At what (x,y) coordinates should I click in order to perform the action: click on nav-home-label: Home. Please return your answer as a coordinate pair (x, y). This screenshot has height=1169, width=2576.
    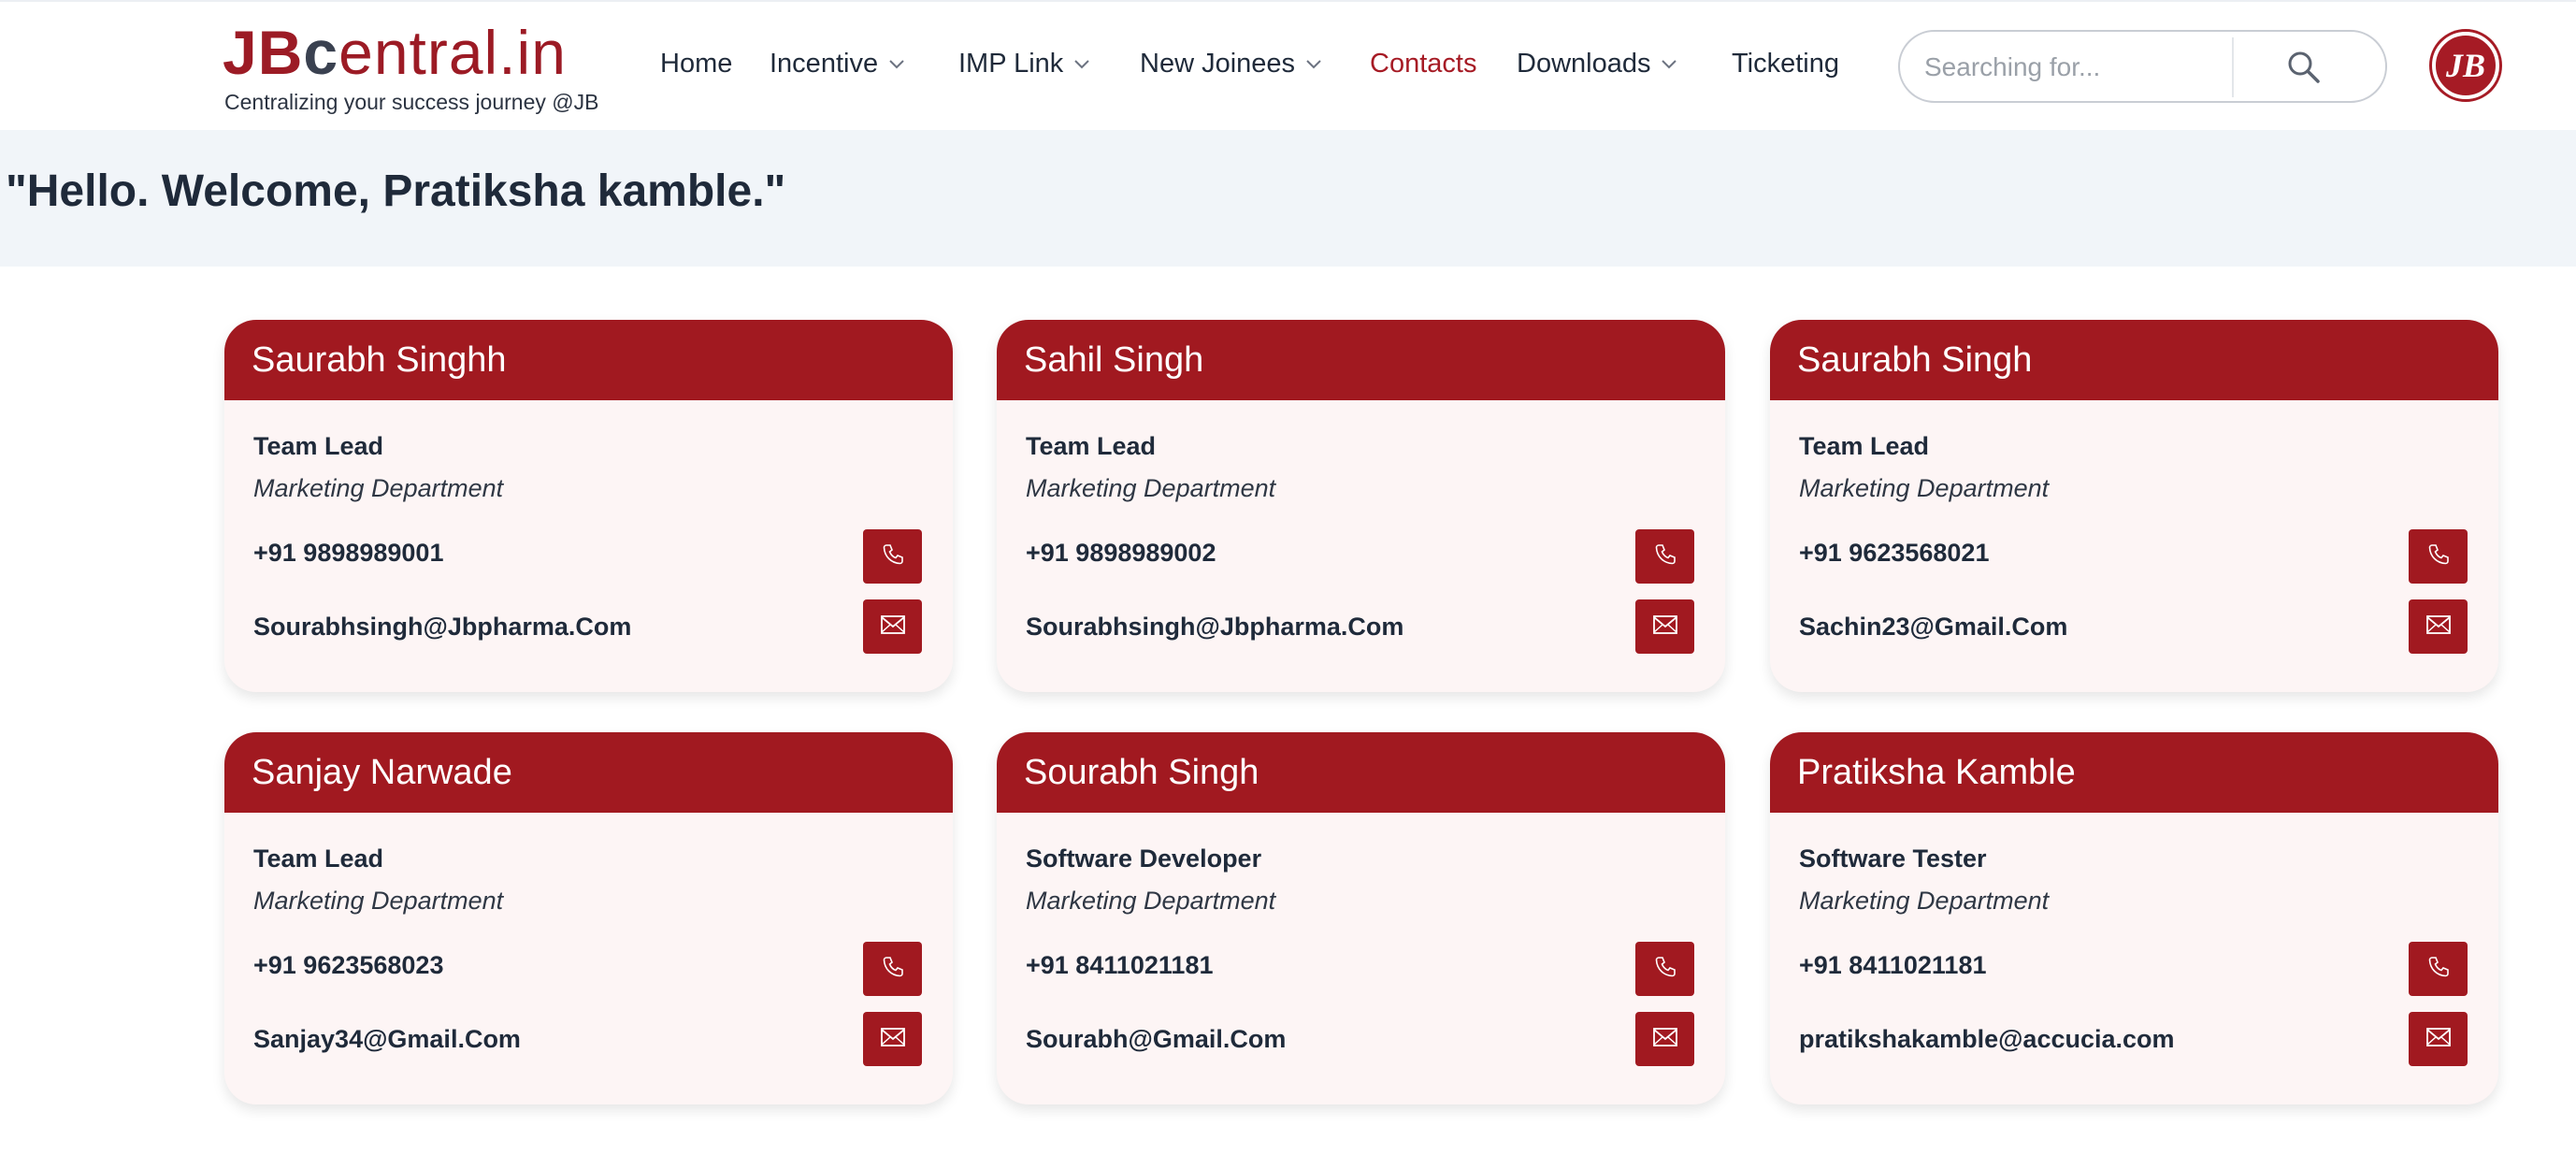
    Looking at the image, I should click on (696, 64).